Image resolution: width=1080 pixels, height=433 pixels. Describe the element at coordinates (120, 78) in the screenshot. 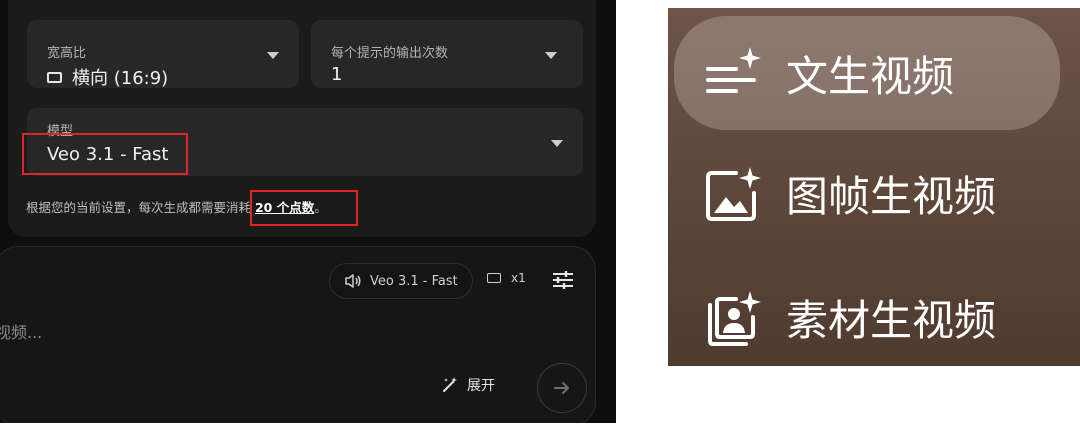

I see `aspect-ratio-text: 横向 (16:9)` at that location.